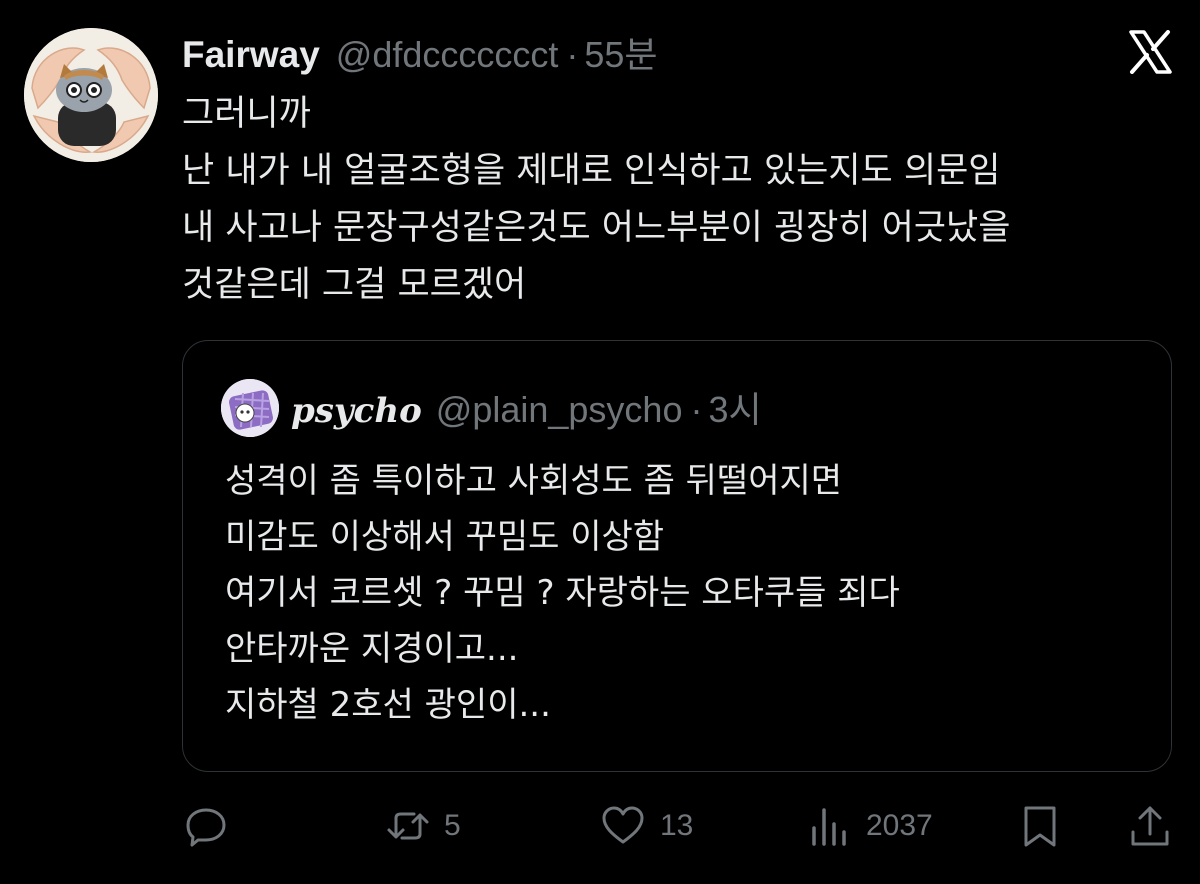 The image size is (1200, 884). I want to click on retweet-icon, so click(408, 826).